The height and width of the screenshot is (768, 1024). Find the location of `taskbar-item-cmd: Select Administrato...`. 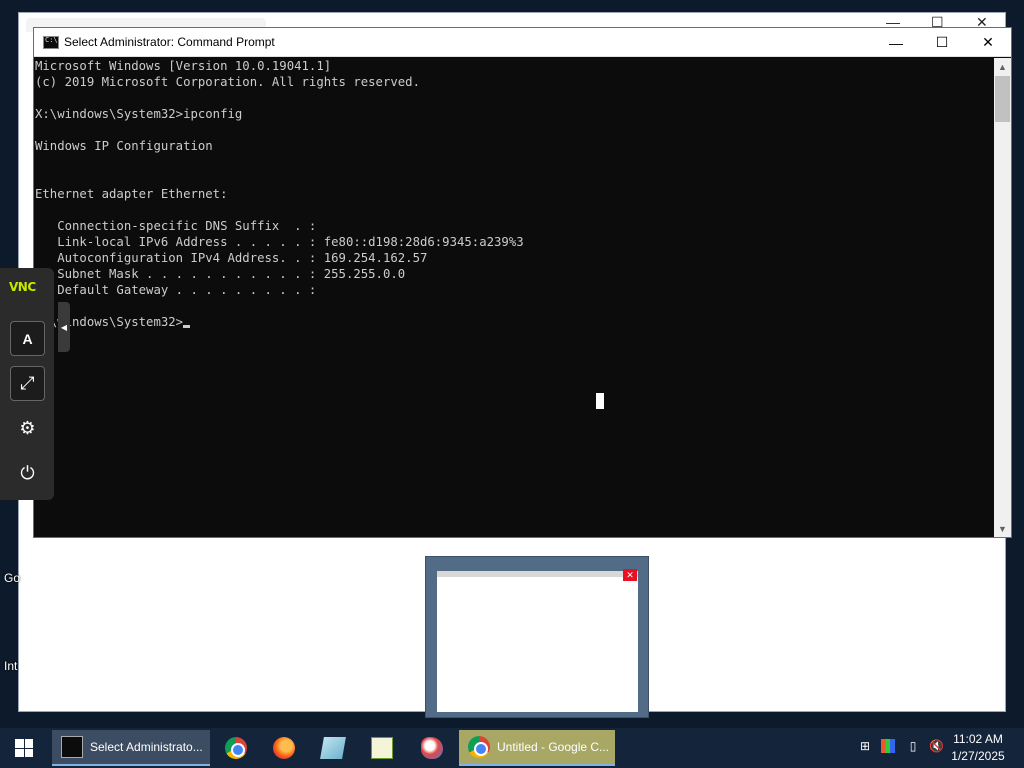

taskbar-item-cmd: Select Administrato... is located at coordinates (131, 748).